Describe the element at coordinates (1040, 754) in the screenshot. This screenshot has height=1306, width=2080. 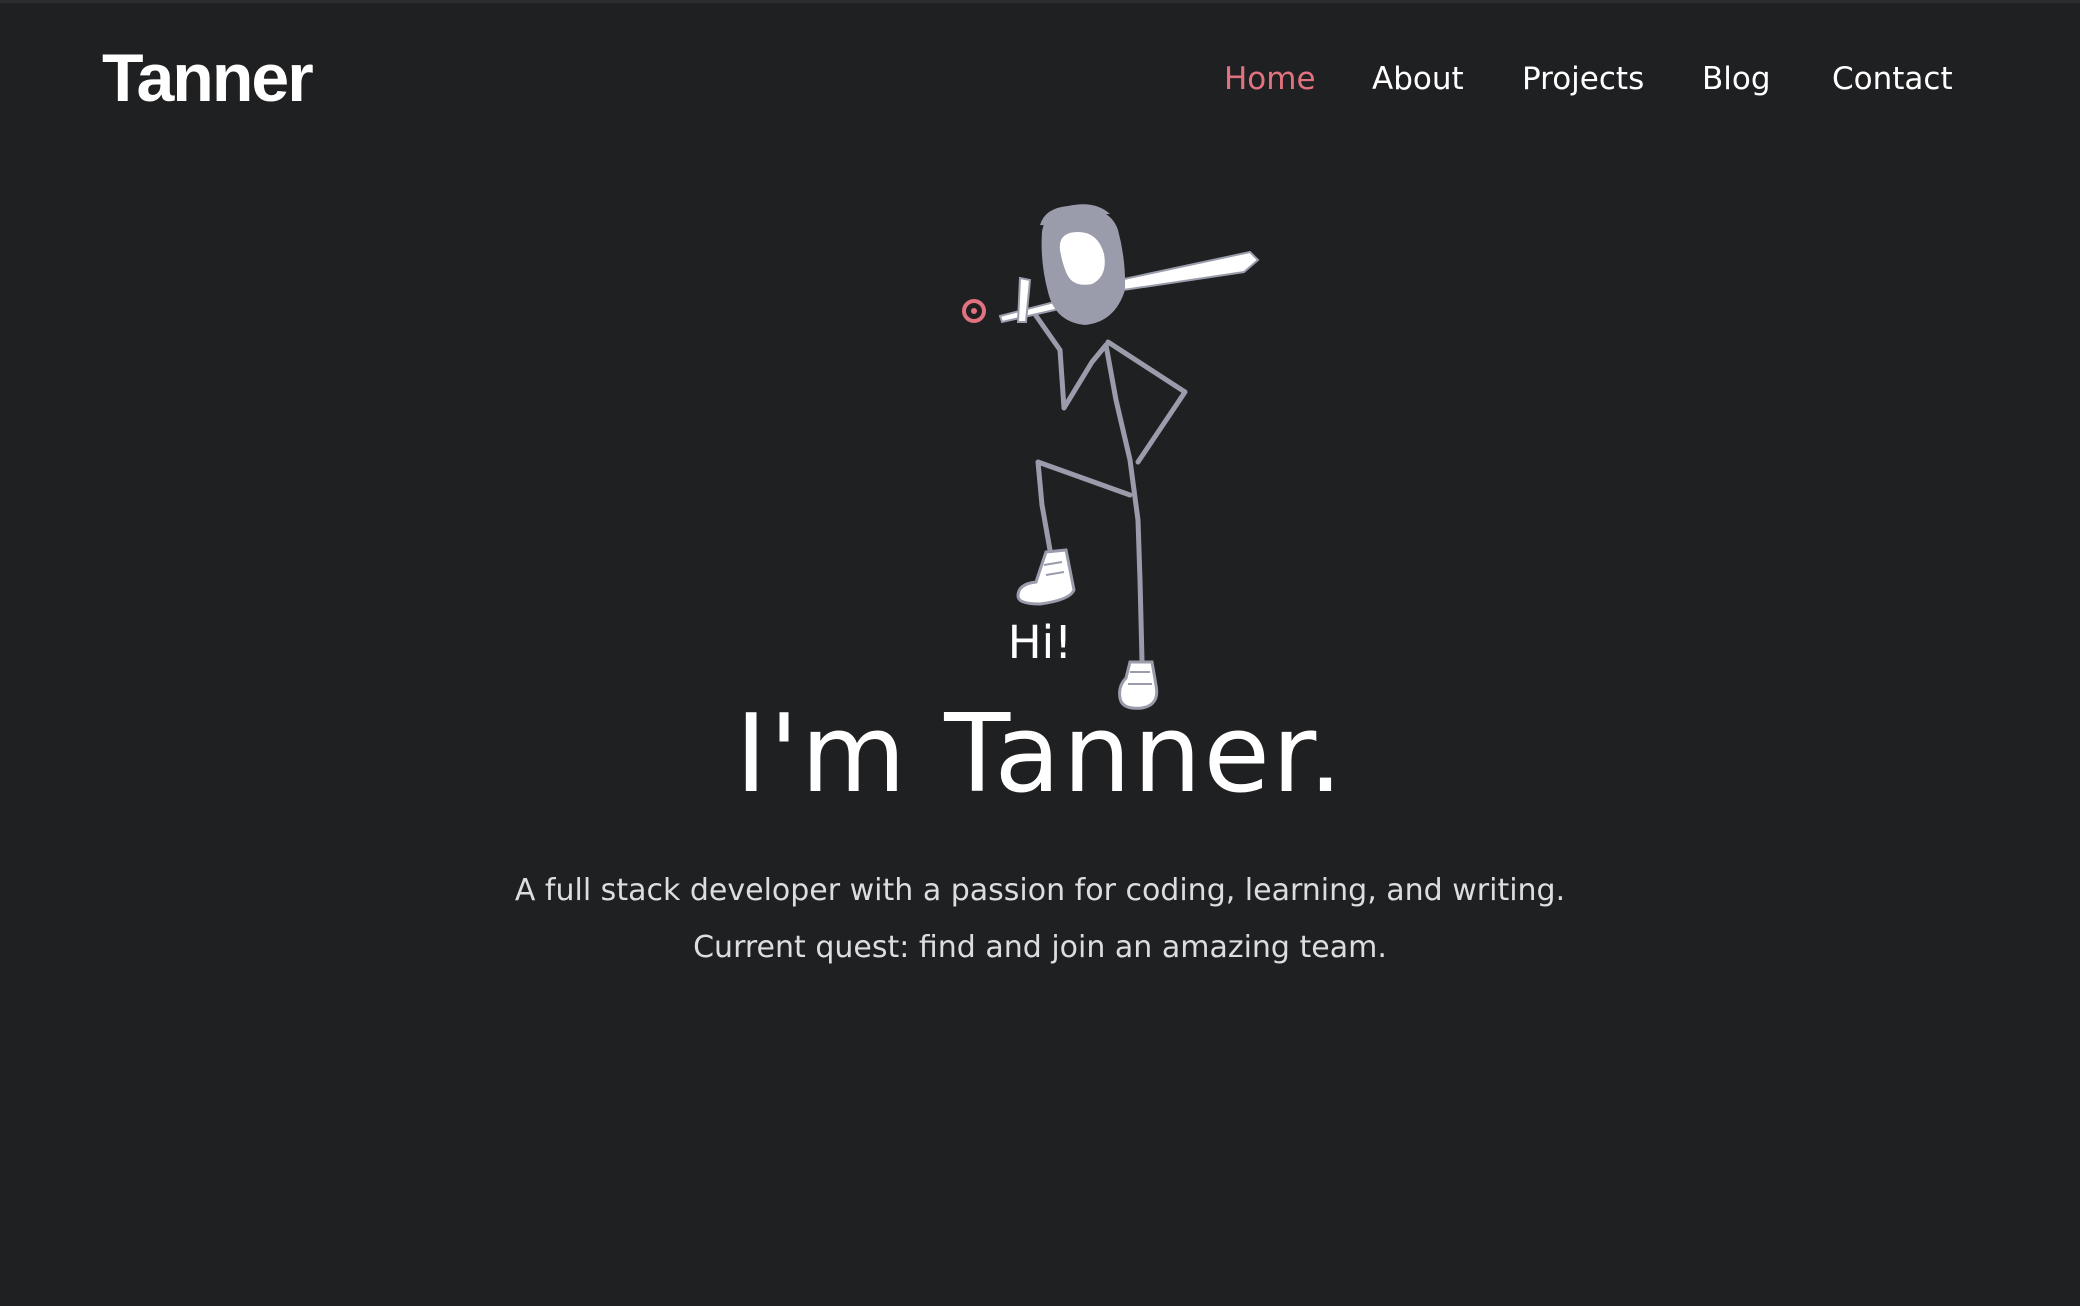
I see `hero-headline: I'm Tanner.` at that location.